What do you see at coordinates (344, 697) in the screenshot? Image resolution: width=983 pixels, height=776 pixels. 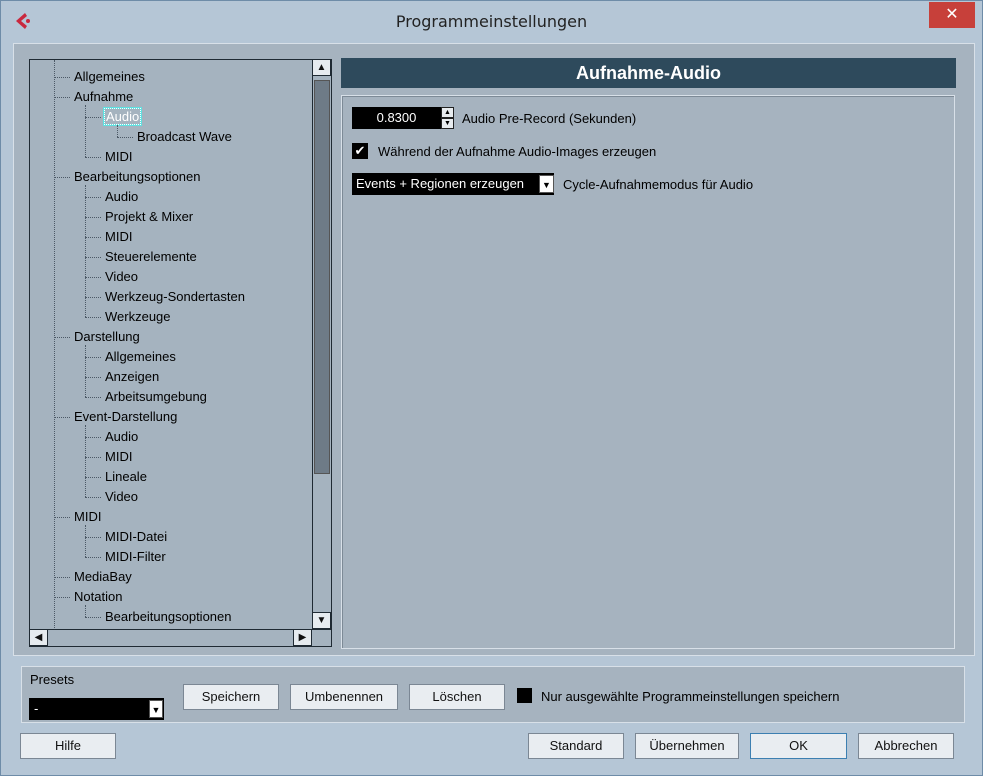 I see `rename-preset-button: Umbenennen` at bounding box center [344, 697].